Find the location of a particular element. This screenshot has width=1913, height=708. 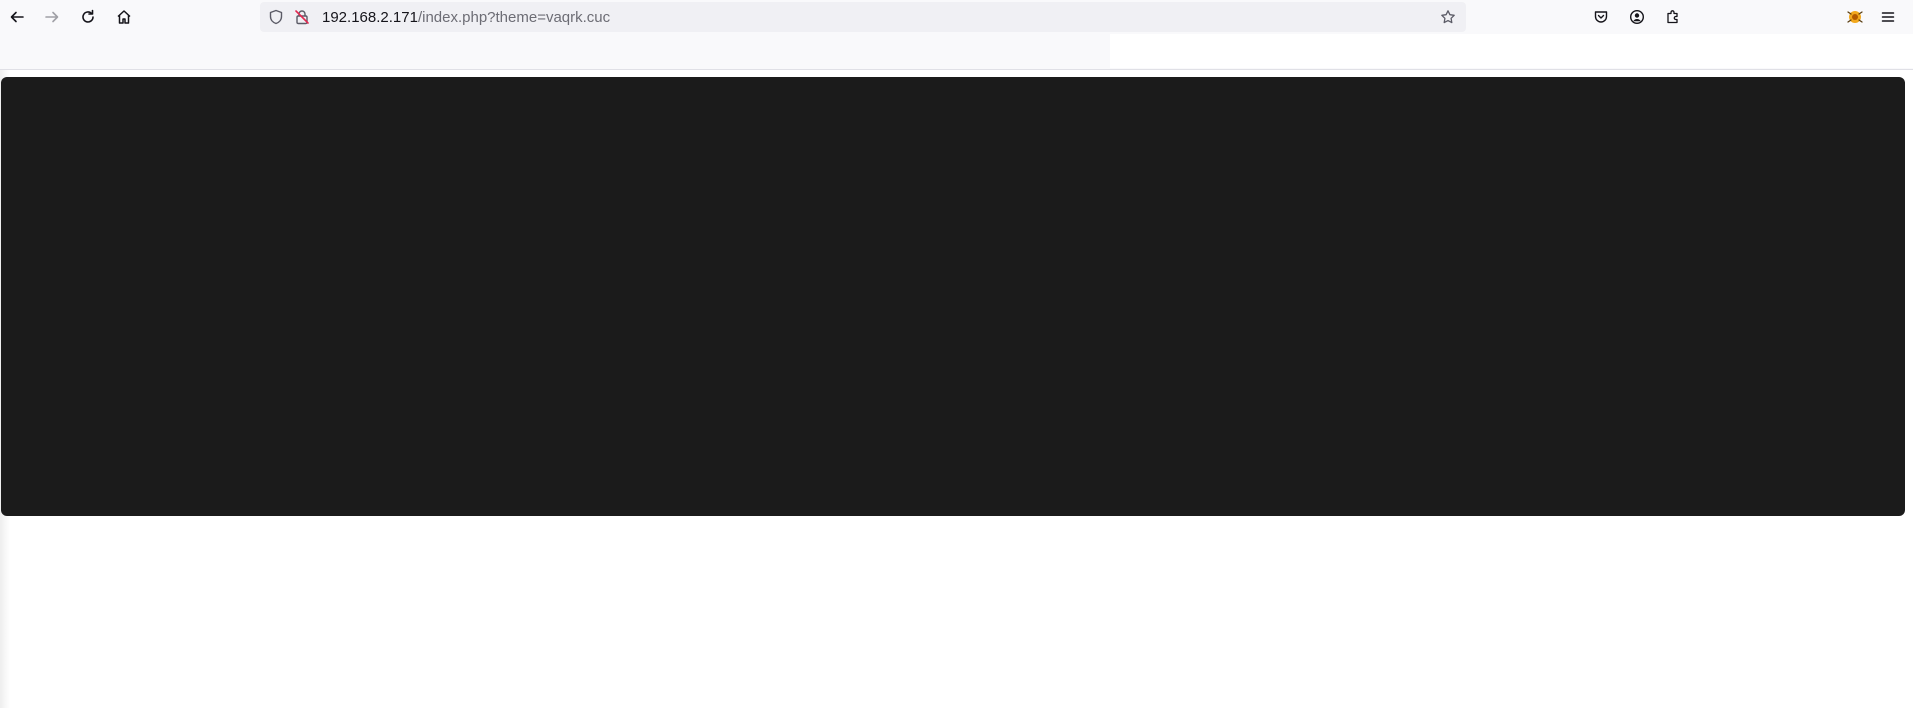

url-text: 192.168.2.171/index.php?theme=vaqrk.cuc is located at coordinates (466, 18).